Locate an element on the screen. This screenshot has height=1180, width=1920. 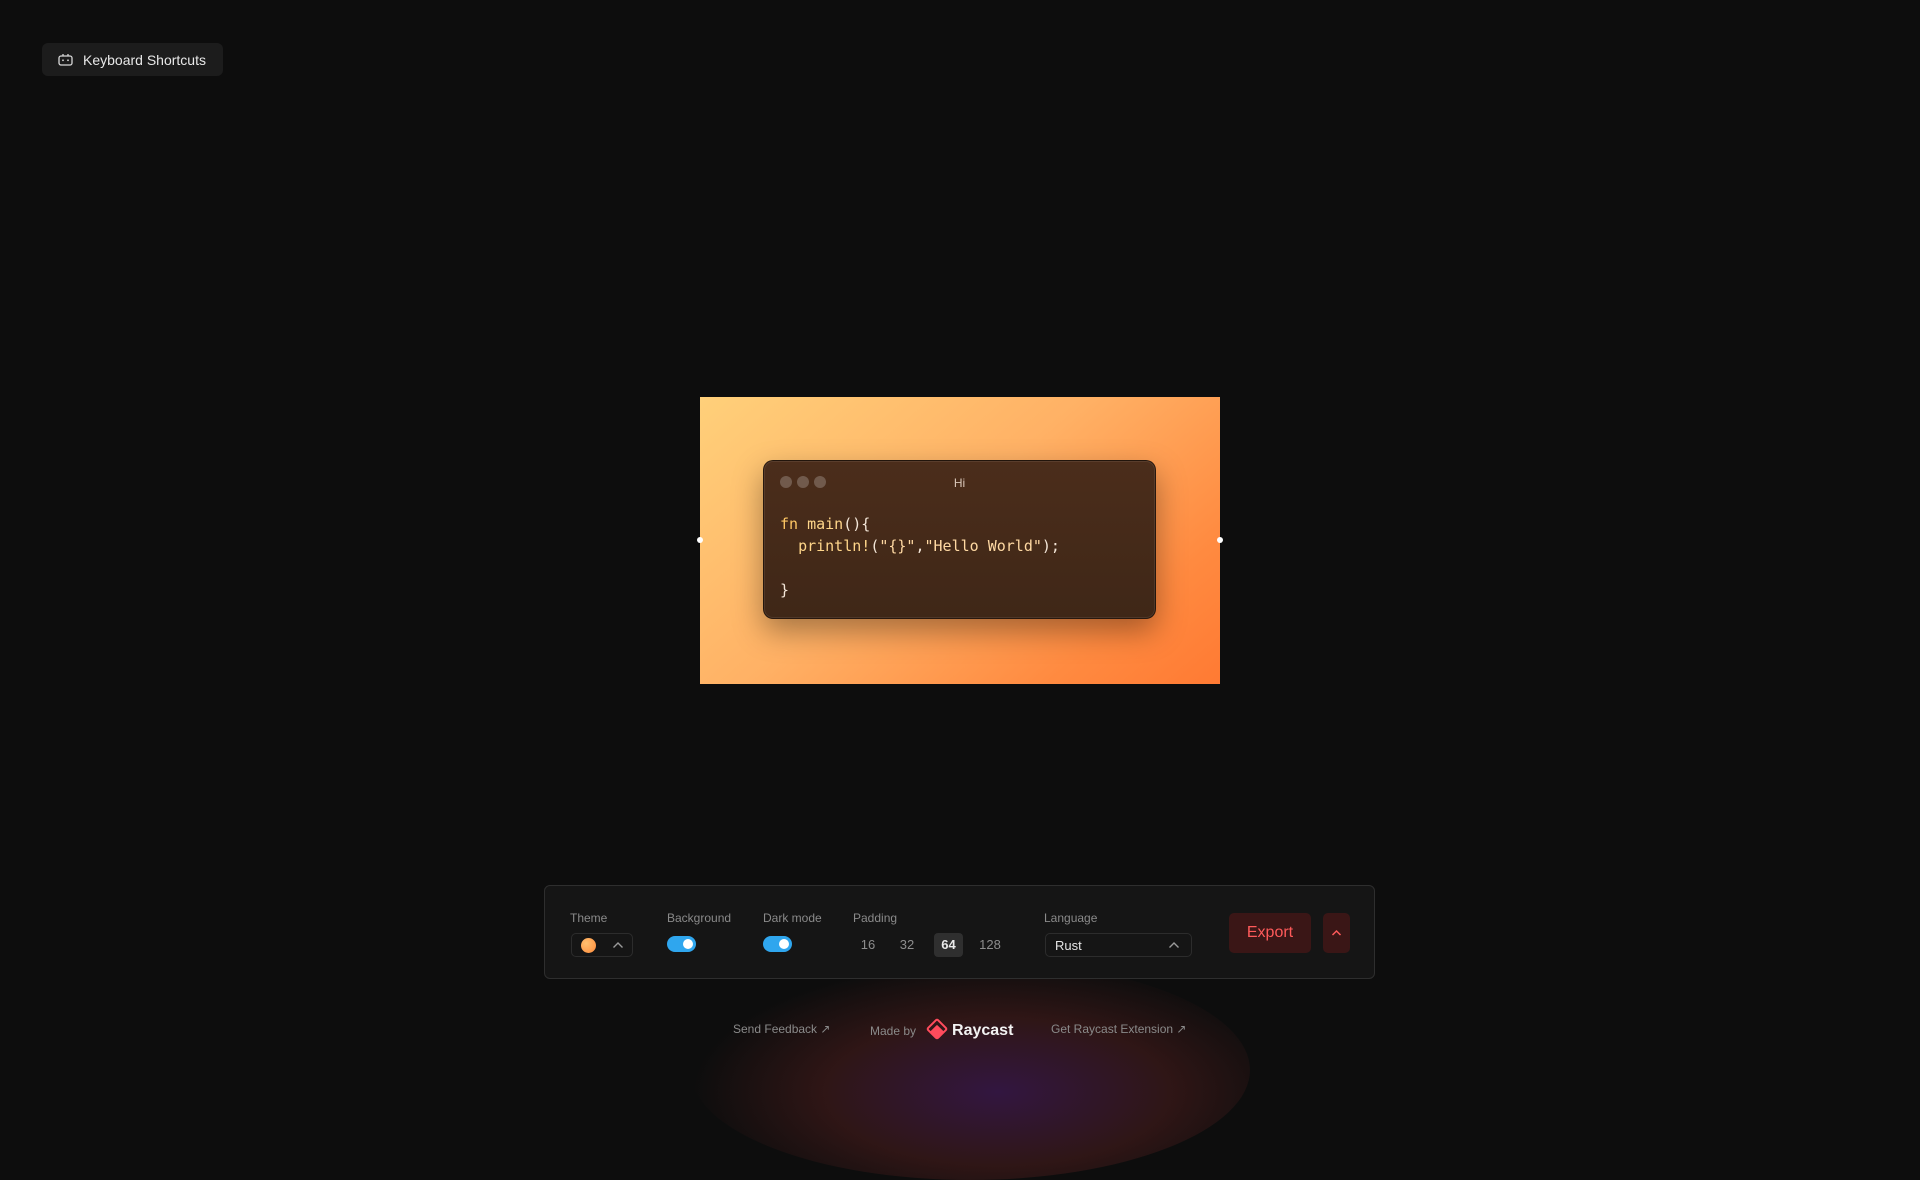
code-punctuation: (){ is located at coordinates (857, 524).